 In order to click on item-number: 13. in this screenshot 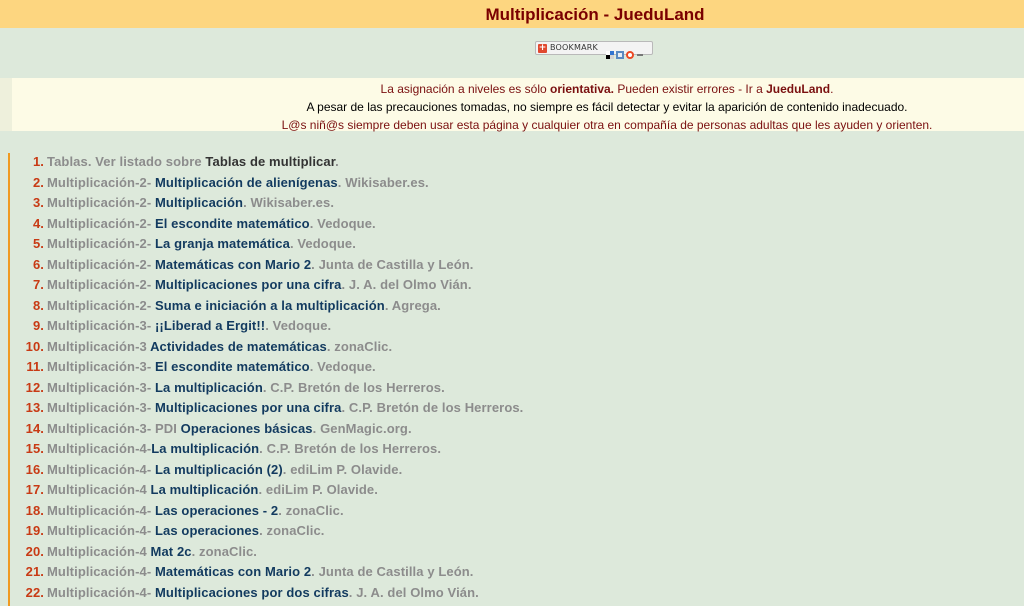, I will do `click(34, 407)`.